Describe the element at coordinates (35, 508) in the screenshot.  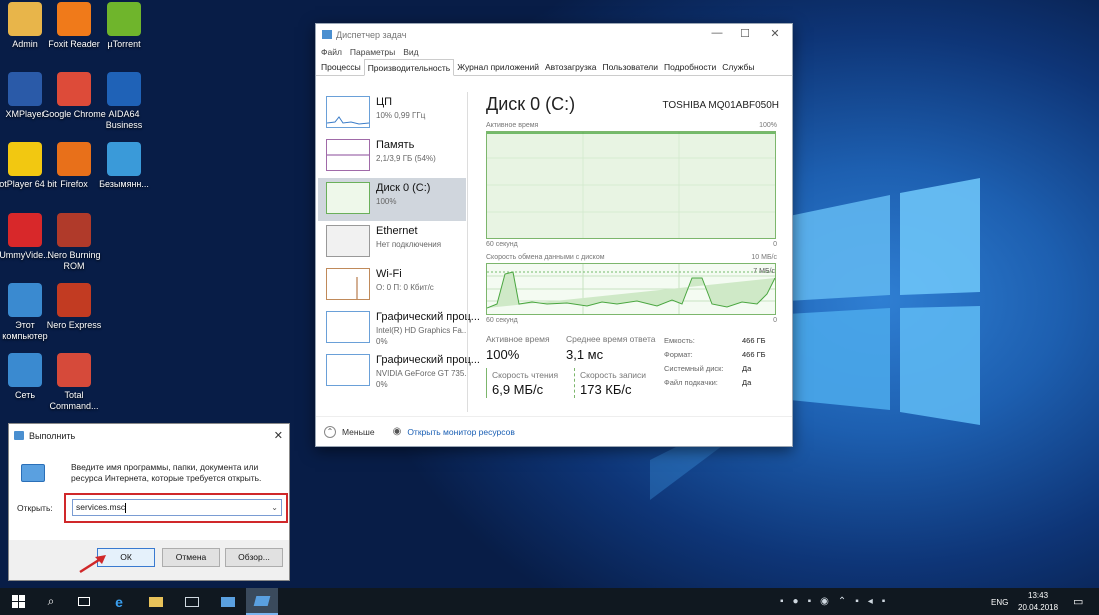
I see `run-open-label: Открыть:` at that location.